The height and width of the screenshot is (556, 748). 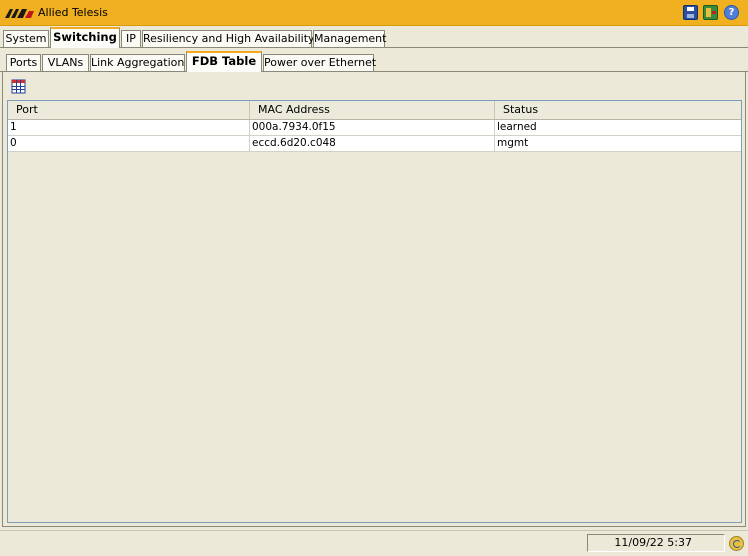 What do you see at coordinates (618, 110) in the screenshot?
I see `column-header-status: Status` at bounding box center [618, 110].